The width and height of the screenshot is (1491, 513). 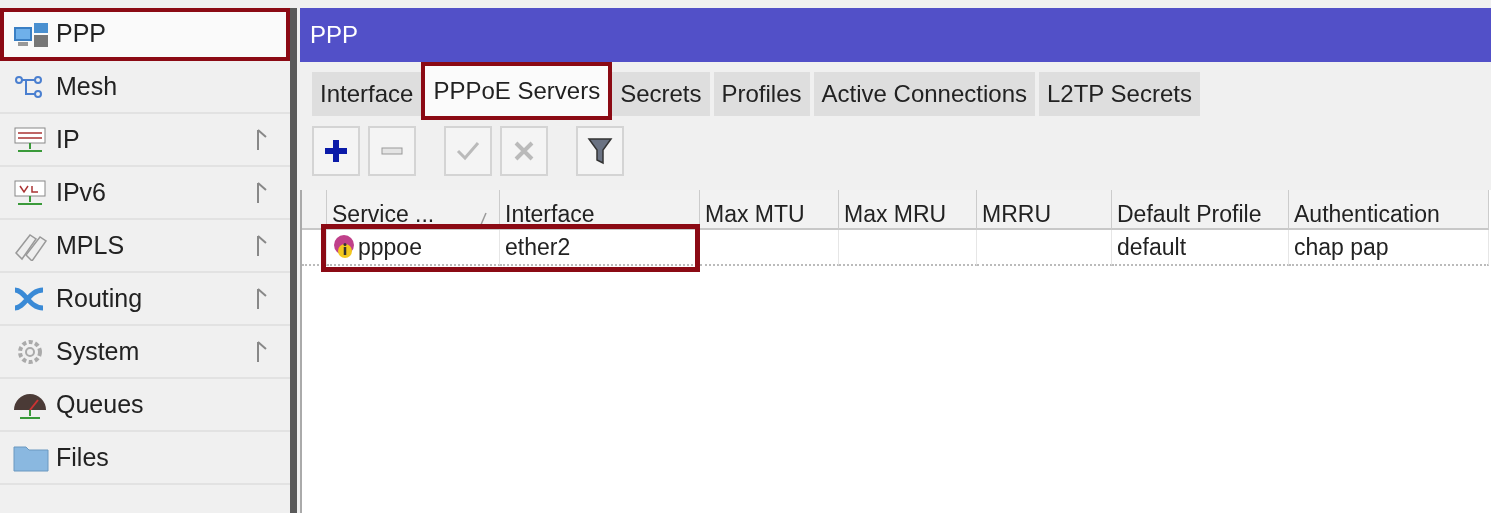 I want to click on add-button, so click(x=336, y=151).